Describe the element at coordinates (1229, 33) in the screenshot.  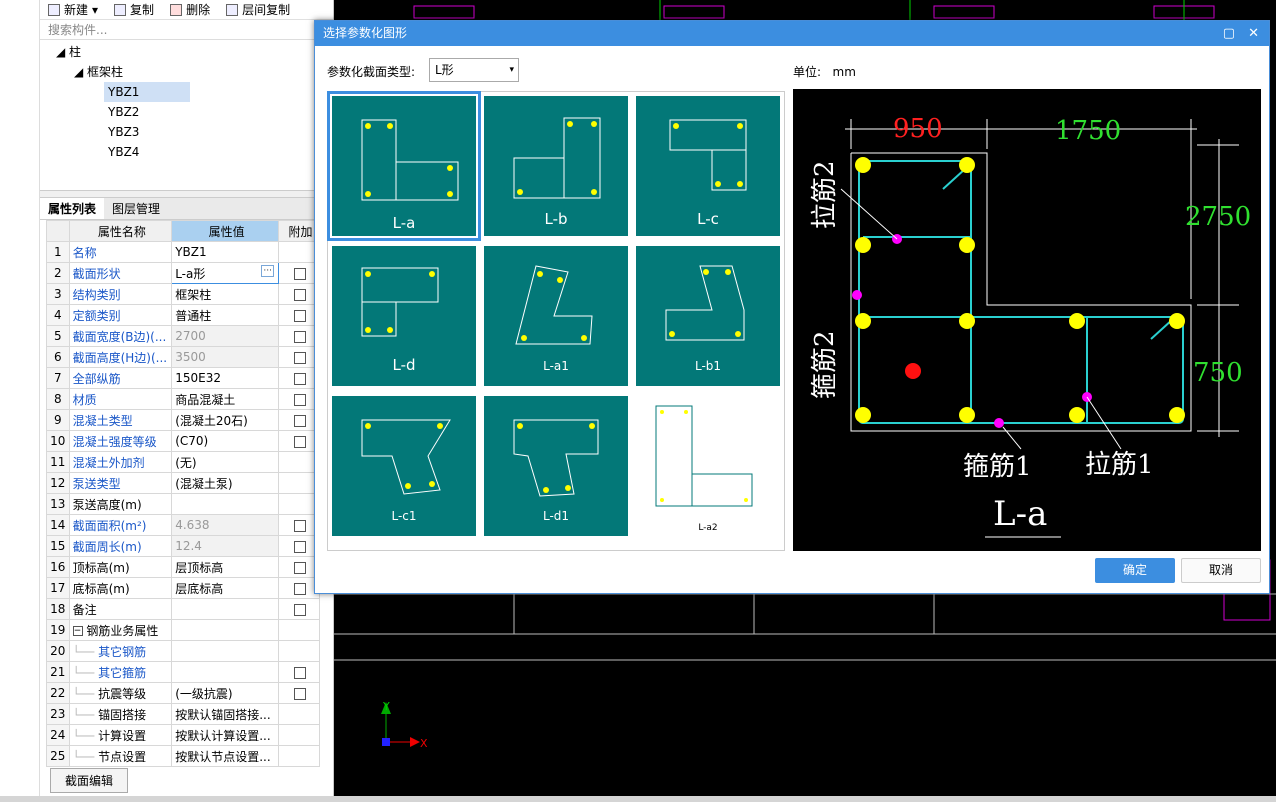
I see `maximize-icon: ▢` at that location.